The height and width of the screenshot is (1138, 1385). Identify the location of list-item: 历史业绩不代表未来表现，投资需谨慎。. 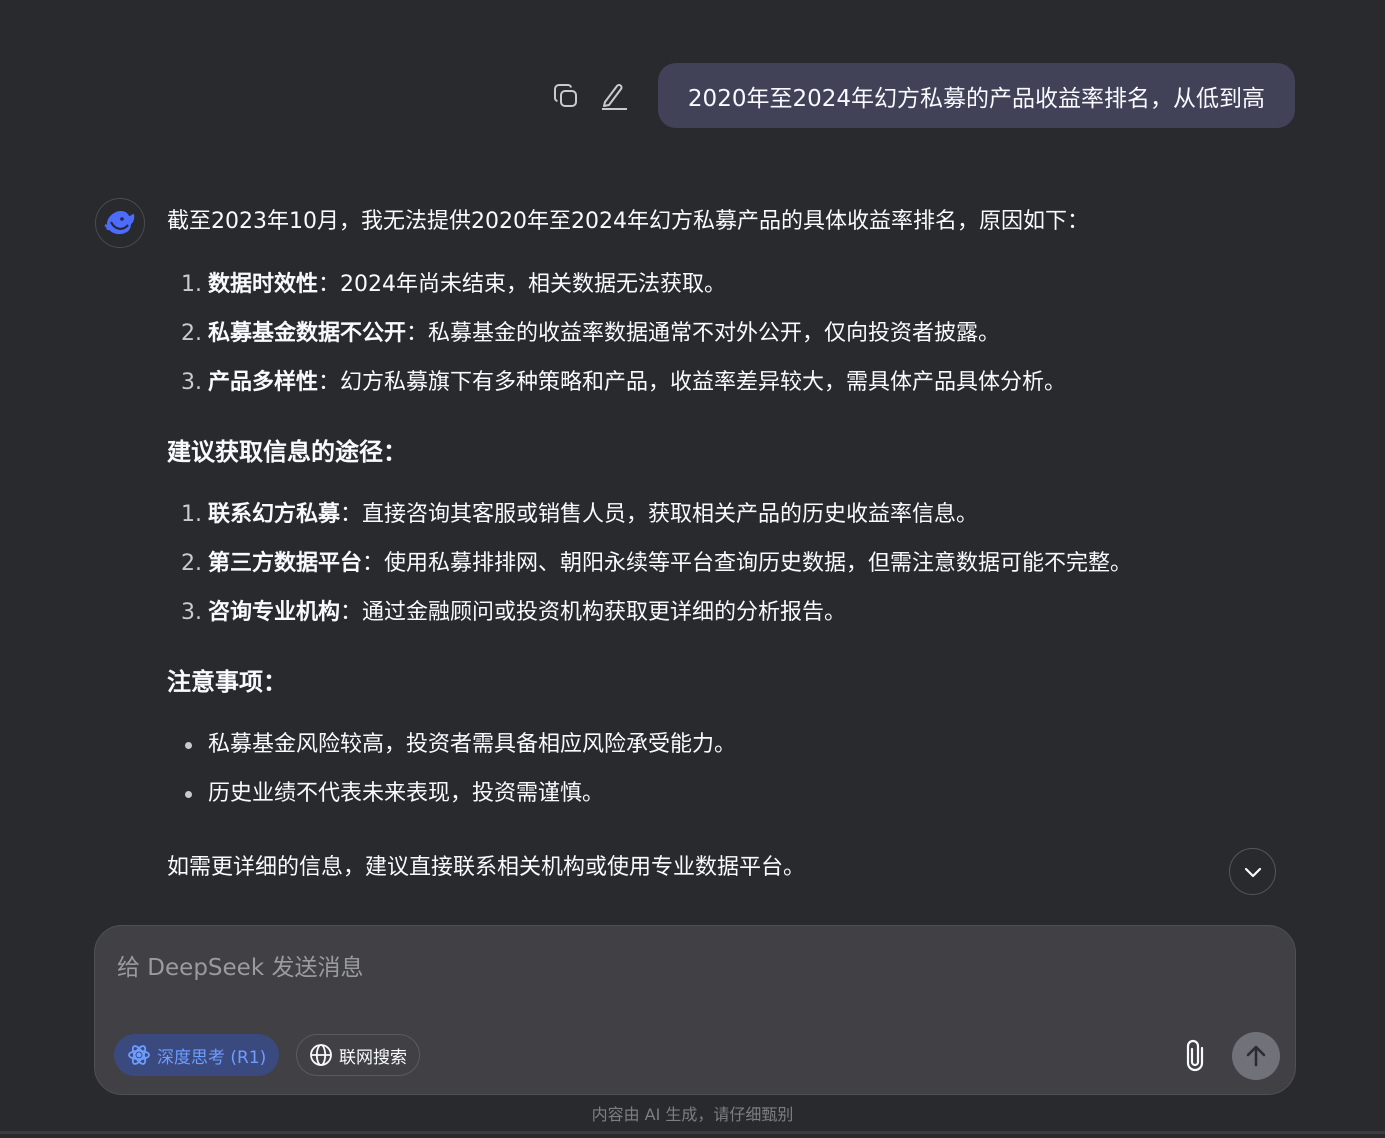
(707, 794).